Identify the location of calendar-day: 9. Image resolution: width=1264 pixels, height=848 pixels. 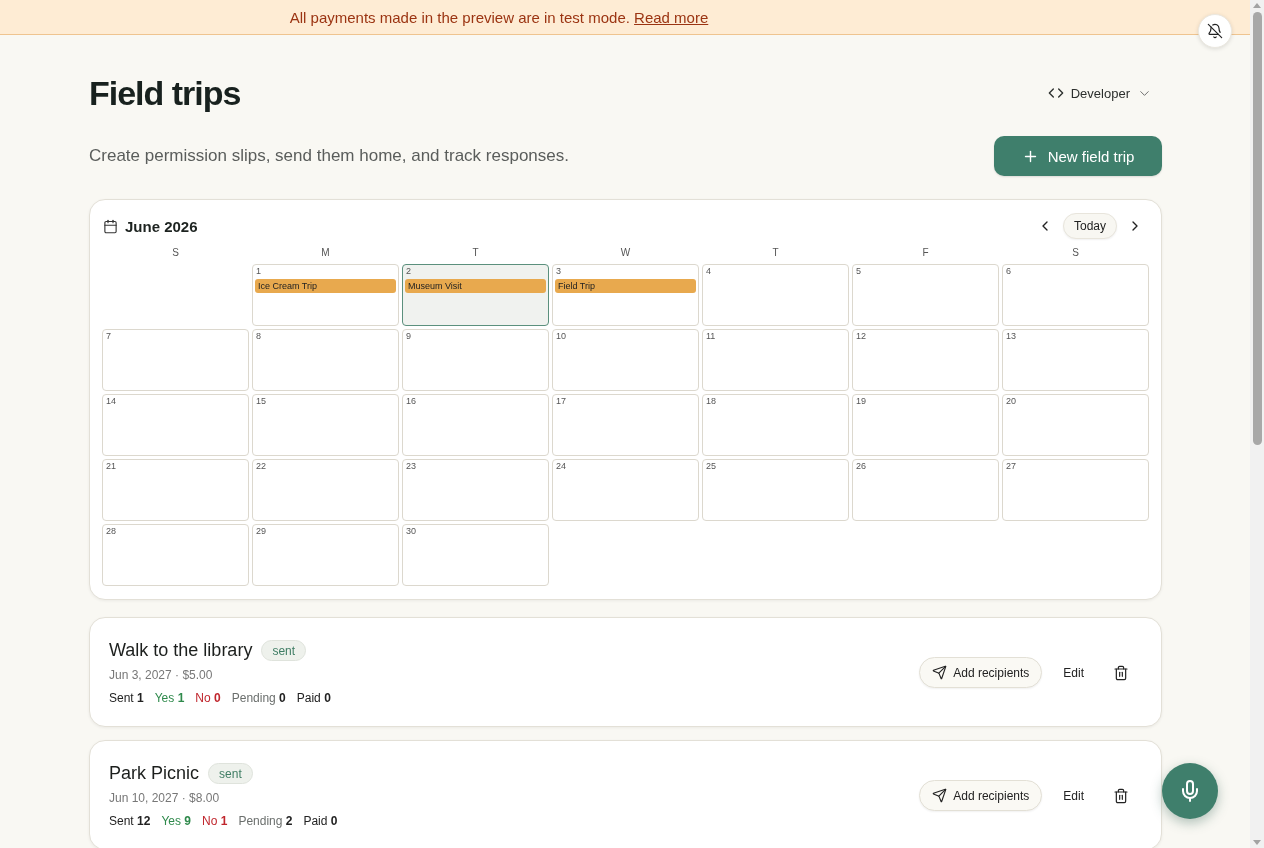
(475, 360).